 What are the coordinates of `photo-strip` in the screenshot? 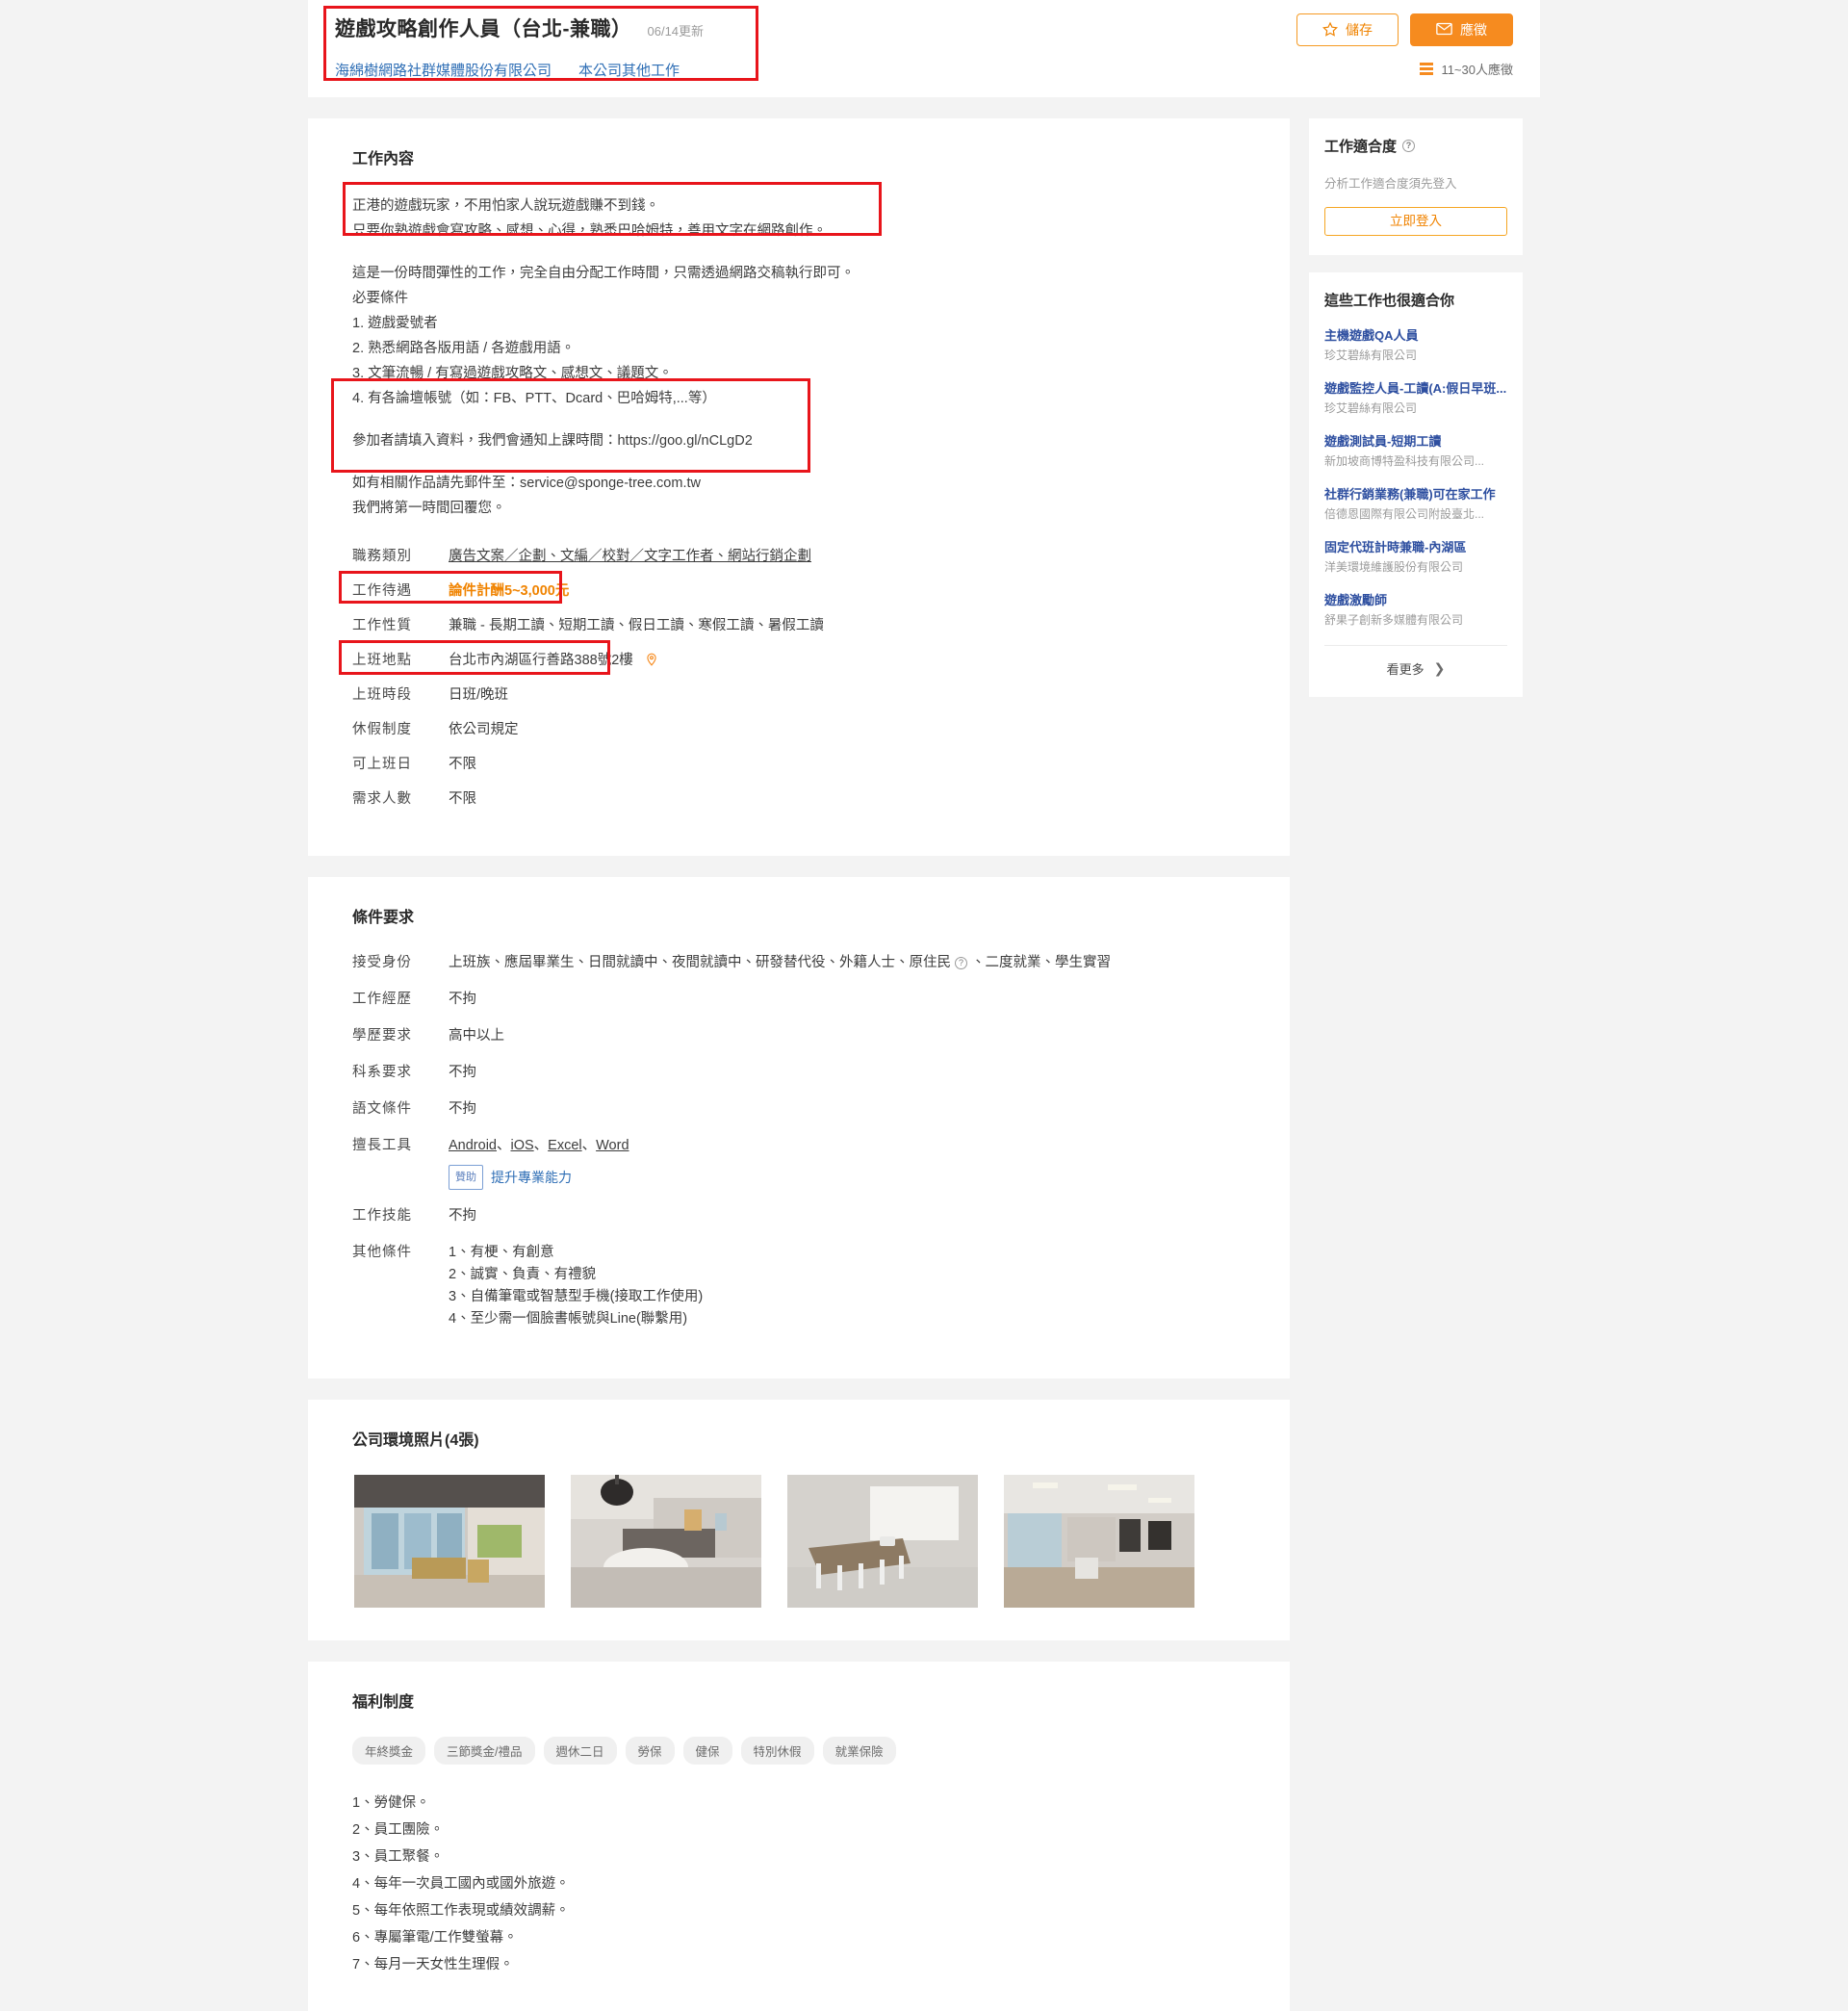 It's located at (798, 1541).